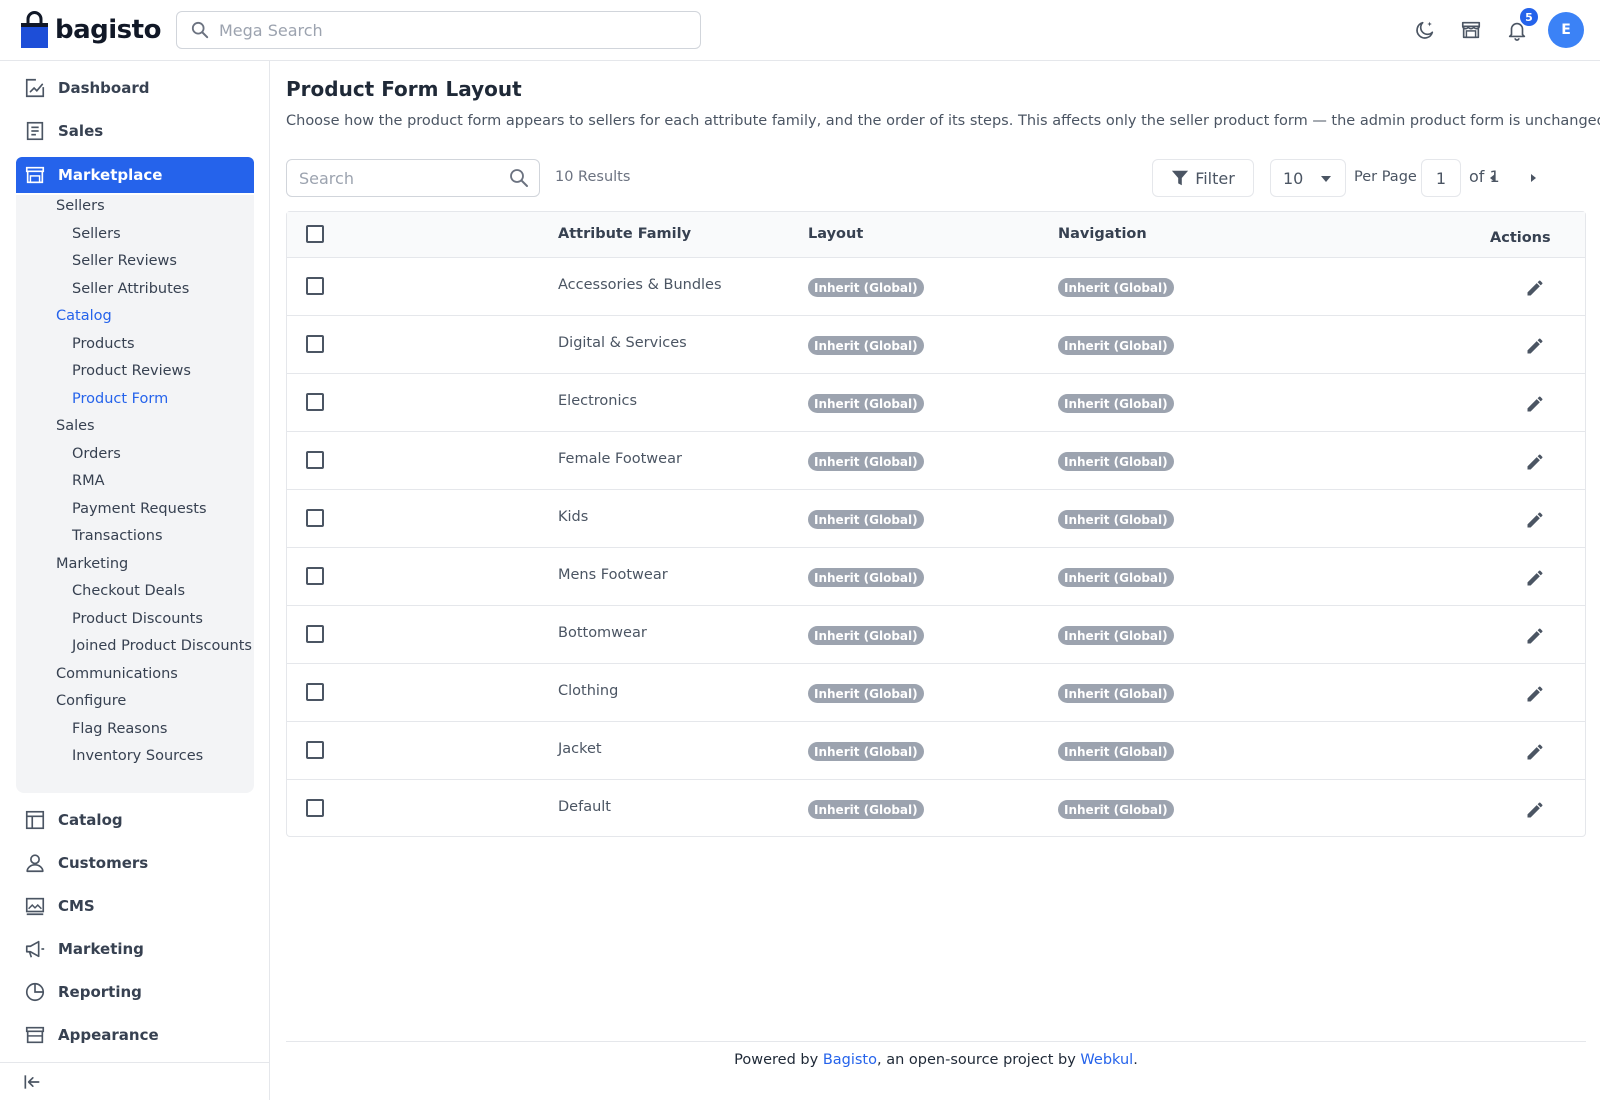 Image resolution: width=1600 pixels, height=1100 pixels. What do you see at coordinates (404, 178) in the screenshot?
I see `datagrid-search-input` at bounding box center [404, 178].